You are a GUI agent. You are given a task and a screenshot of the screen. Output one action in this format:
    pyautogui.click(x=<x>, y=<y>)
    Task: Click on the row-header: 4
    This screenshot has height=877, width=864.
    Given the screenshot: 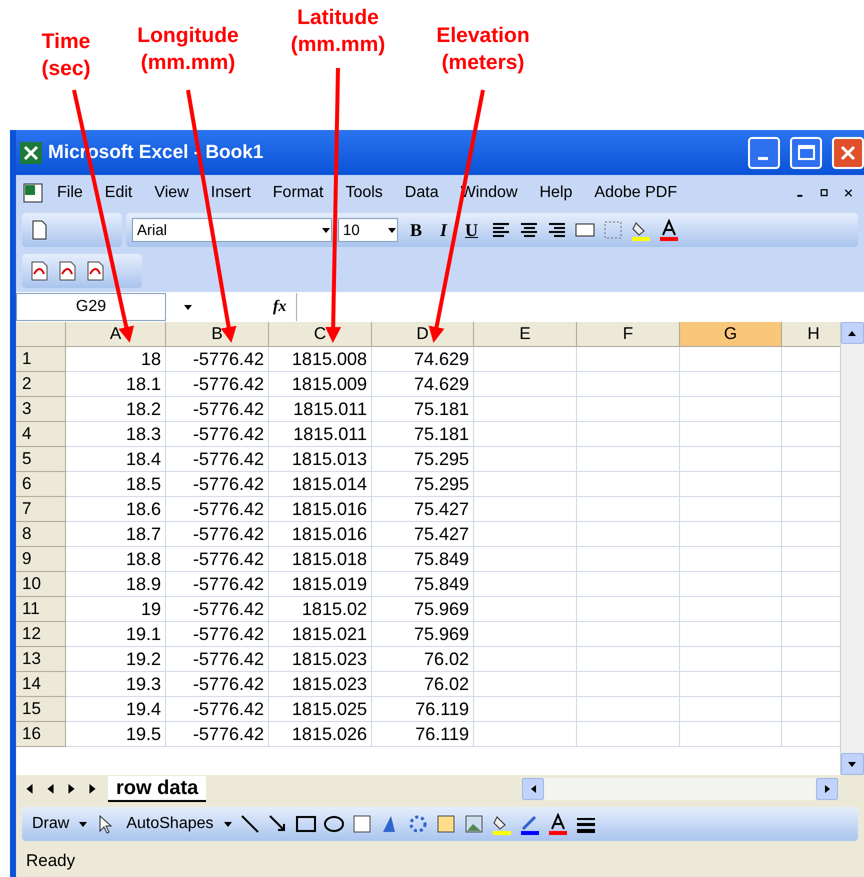 What is the action you would take?
    pyautogui.click(x=41, y=434)
    